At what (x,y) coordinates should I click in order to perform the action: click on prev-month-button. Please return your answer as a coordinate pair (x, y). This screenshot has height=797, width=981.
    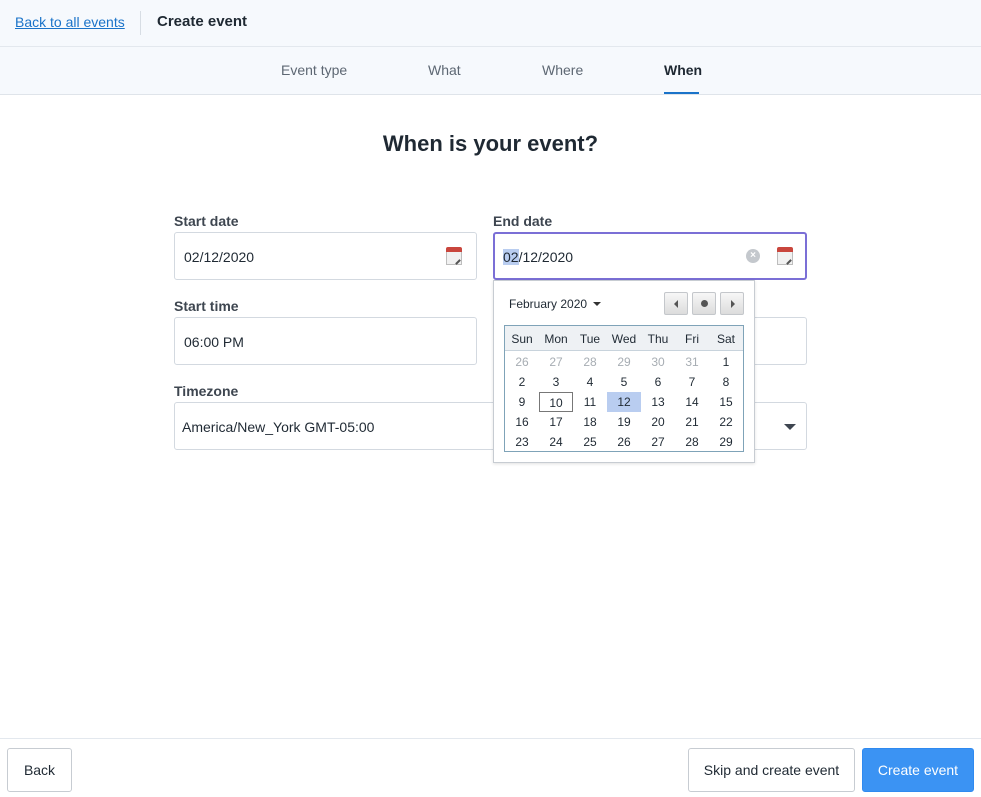
    Looking at the image, I should click on (676, 303).